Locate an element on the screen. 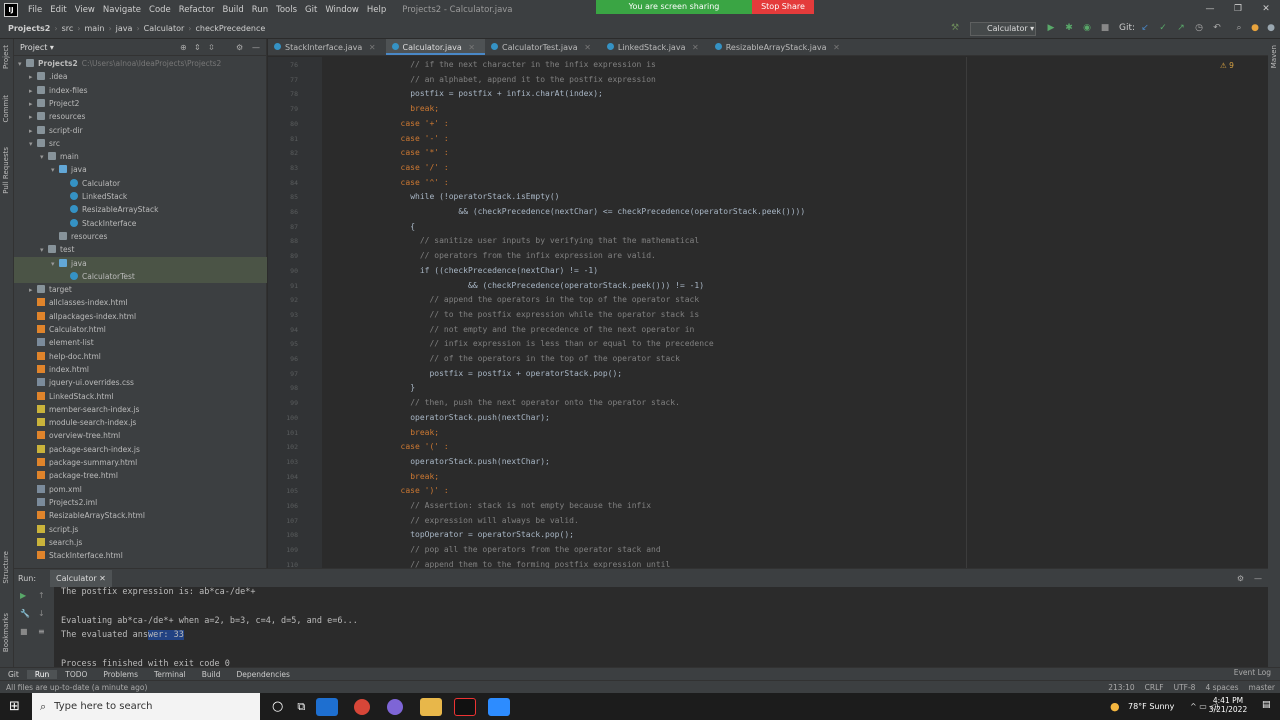 The width and height of the screenshot is (1280, 720). menu-item: File is located at coordinates (35, 10).